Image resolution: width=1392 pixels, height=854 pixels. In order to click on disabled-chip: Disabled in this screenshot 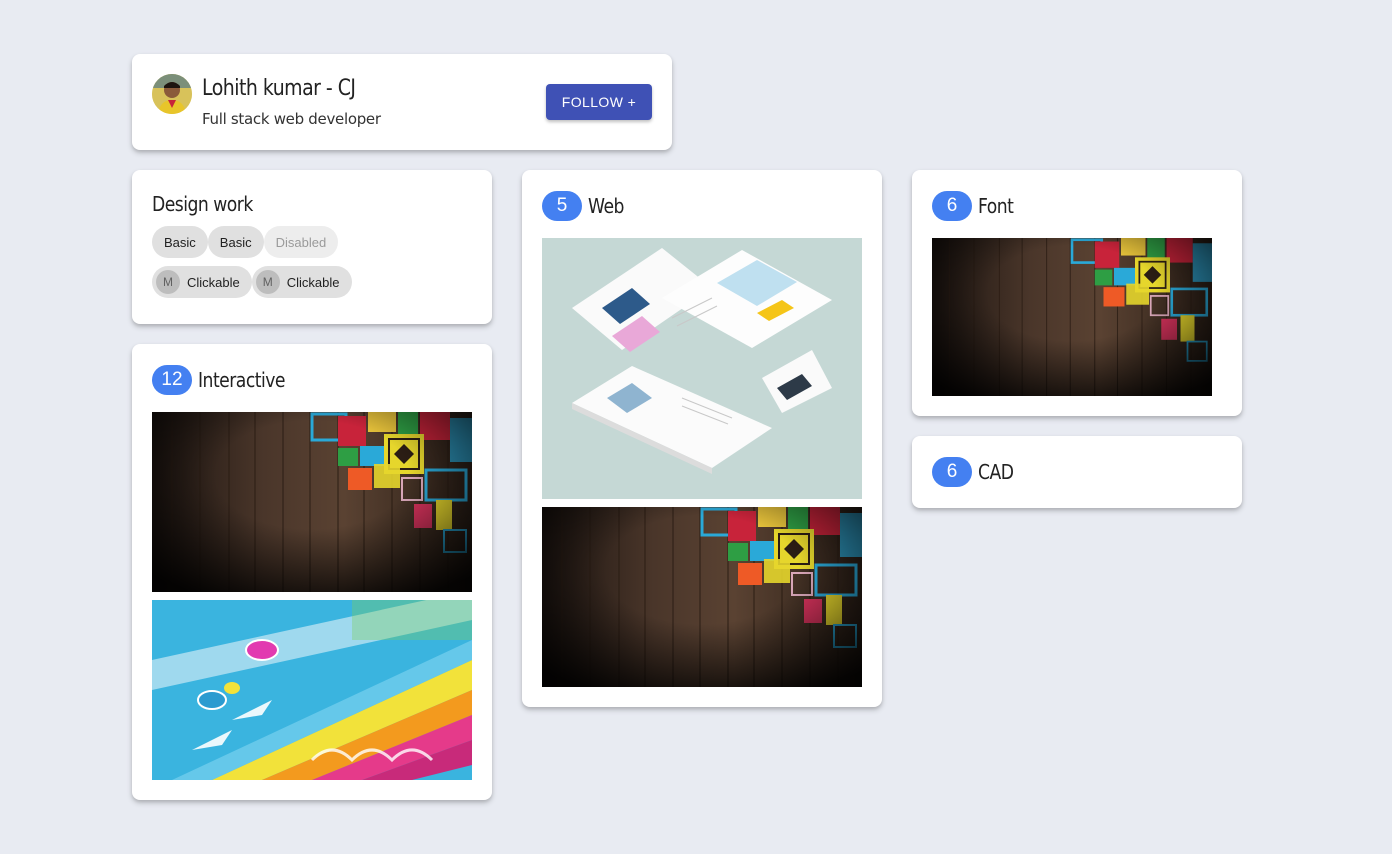, I will do `click(301, 242)`.